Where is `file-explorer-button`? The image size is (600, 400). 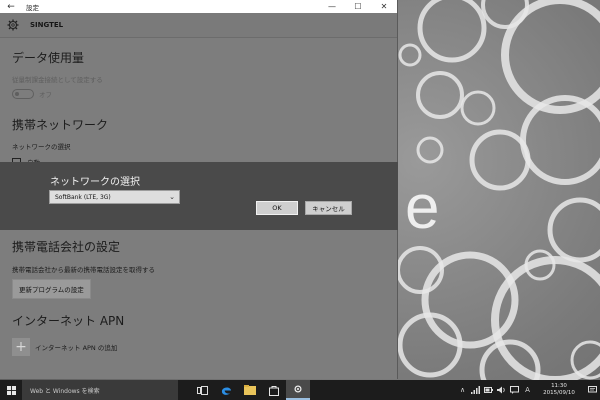
file-explorer-button is located at coordinates (250, 390).